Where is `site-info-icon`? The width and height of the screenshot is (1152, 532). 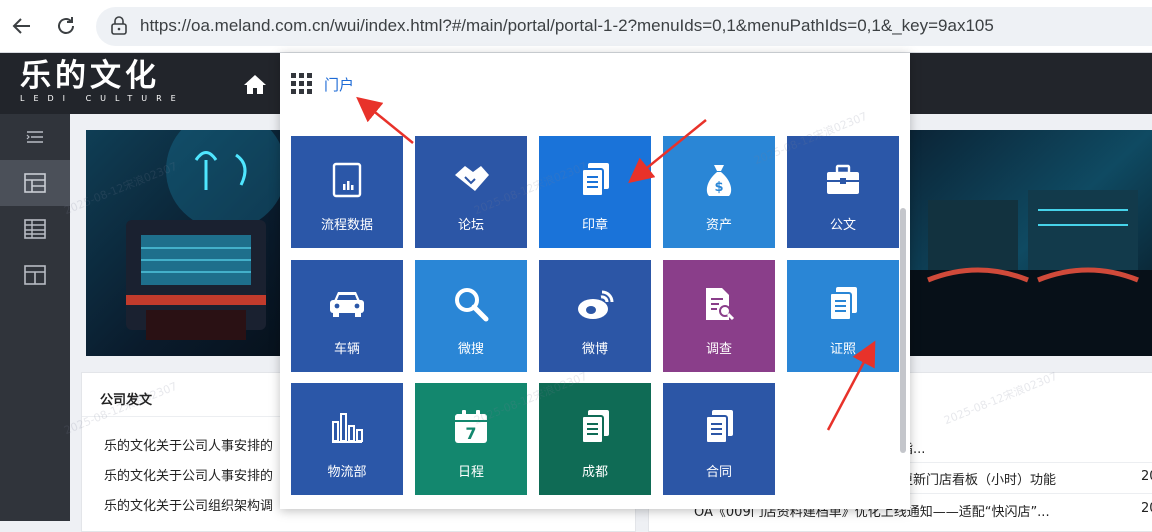 site-info-icon is located at coordinates (119, 26).